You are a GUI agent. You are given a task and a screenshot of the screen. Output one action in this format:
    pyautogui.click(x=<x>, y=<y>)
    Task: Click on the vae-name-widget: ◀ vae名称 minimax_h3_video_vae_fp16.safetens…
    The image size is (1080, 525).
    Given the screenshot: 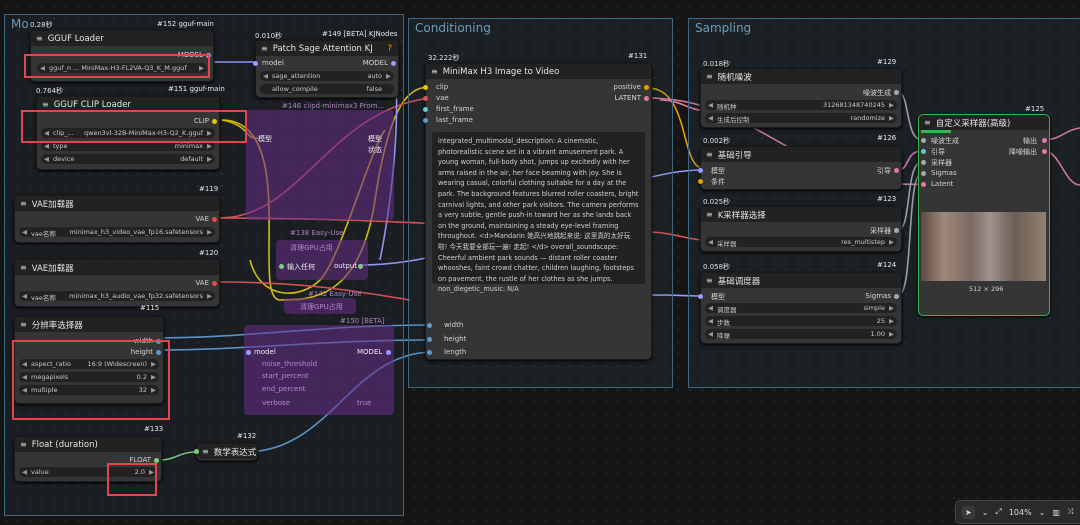 What is the action you would take?
    pyautogui.click(x=117, y=232)
    